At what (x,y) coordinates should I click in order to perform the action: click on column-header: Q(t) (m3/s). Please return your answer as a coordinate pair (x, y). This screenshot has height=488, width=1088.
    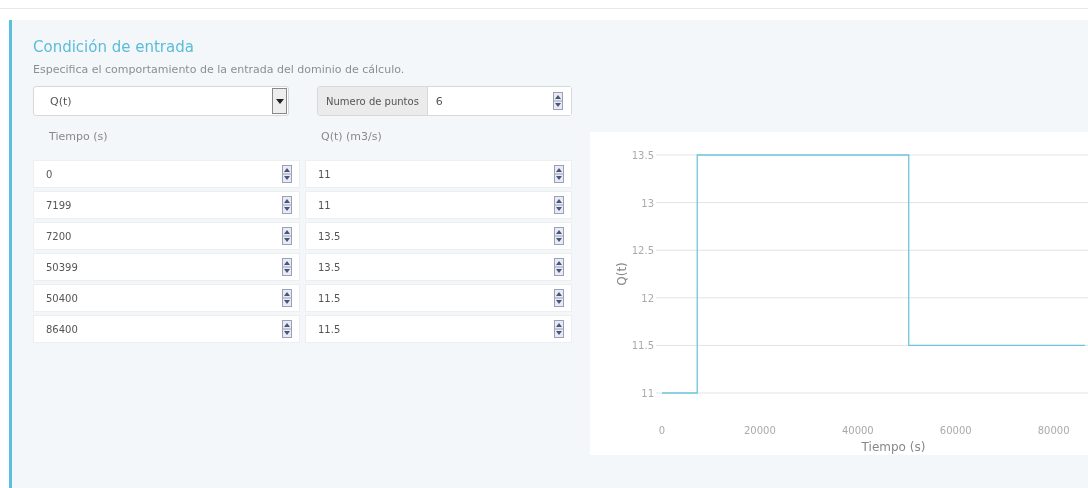
    Looking at the image, I should click on (351, 137).